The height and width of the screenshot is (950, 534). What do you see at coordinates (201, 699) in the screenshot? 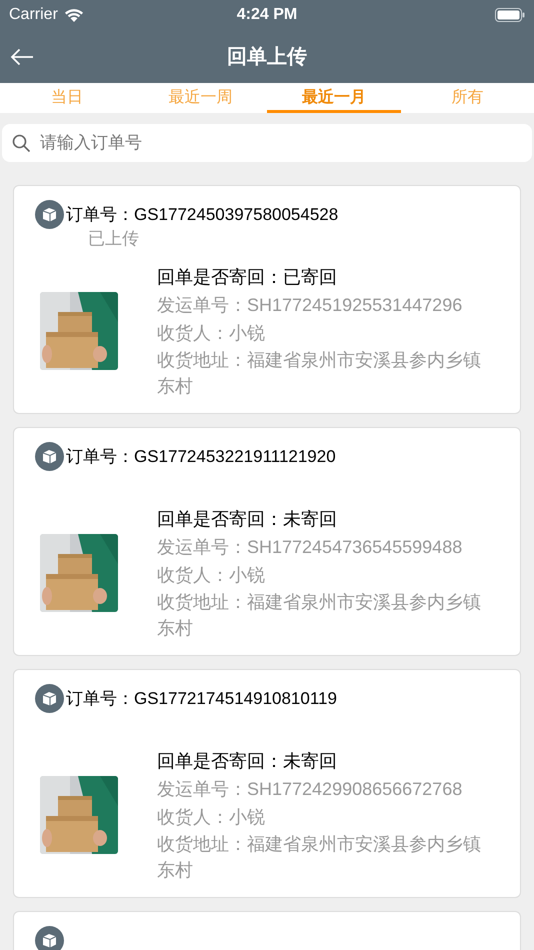
I see `order-number: 订单号：GS1772174514910810119` at bounding box center [201, 699].